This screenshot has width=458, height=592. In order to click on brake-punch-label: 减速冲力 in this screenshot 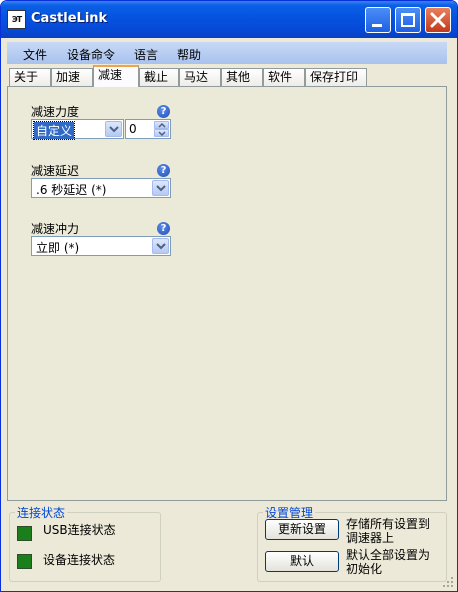, I will do `click(55, 229)`.